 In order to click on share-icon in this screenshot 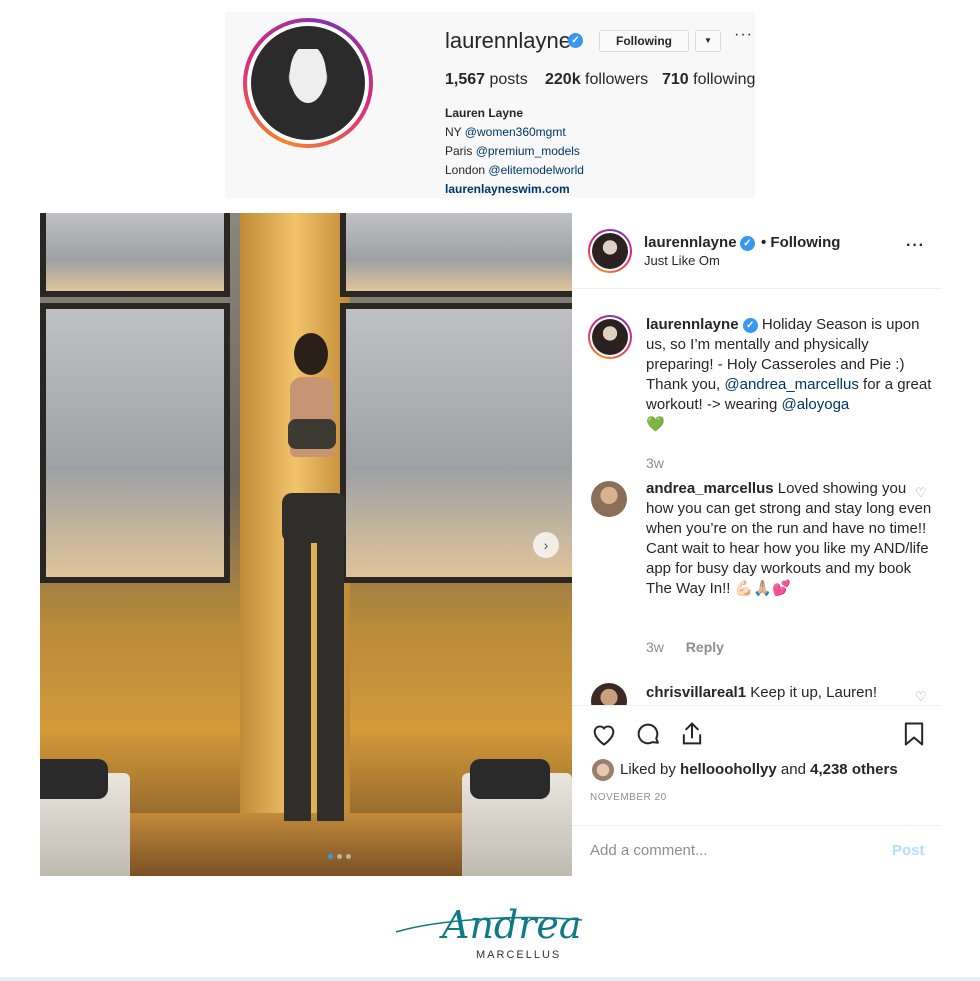, I will do `click(692, 734)`.